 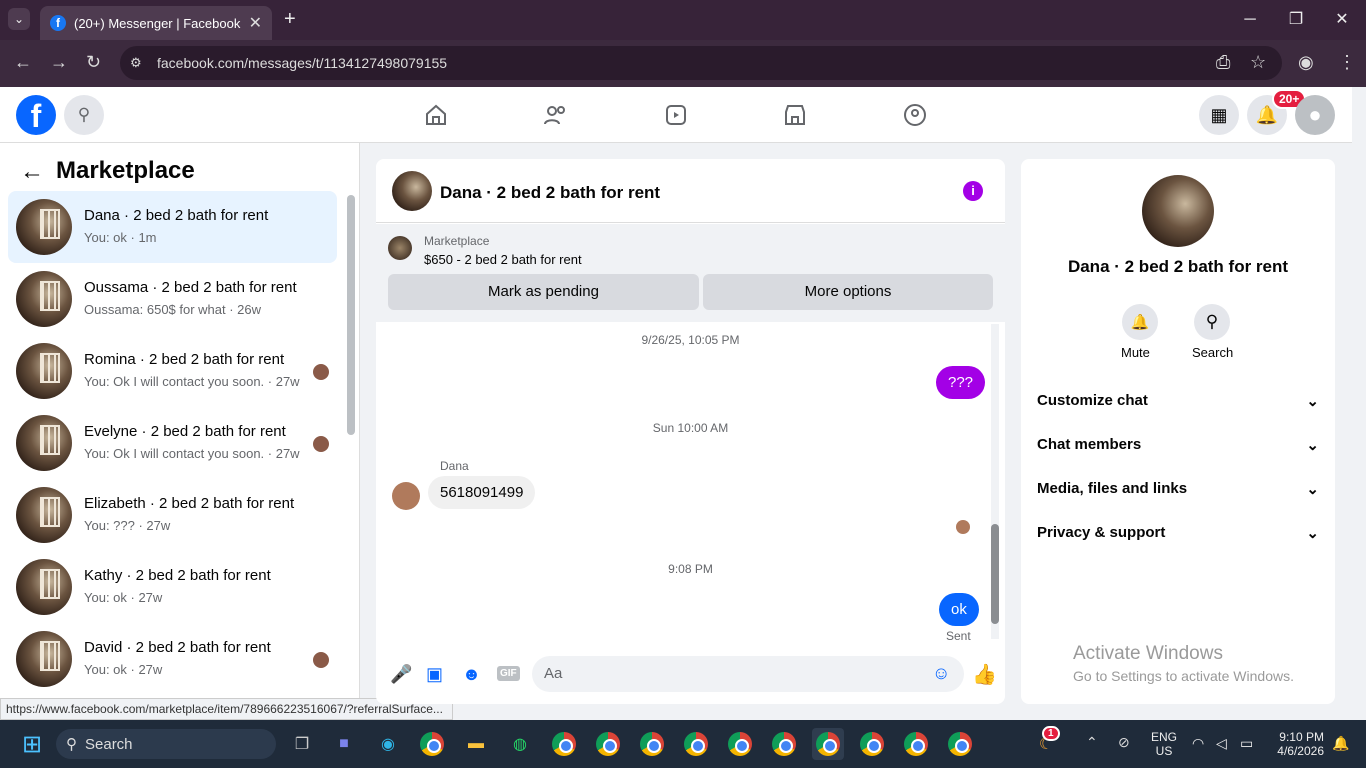 What do you see at coordinates (172, 227) in the screenshot?
I see `conversation-item: Dana · 2 bed 2 bath for rent You: ok · 1m` at bounding box center [172, 227].